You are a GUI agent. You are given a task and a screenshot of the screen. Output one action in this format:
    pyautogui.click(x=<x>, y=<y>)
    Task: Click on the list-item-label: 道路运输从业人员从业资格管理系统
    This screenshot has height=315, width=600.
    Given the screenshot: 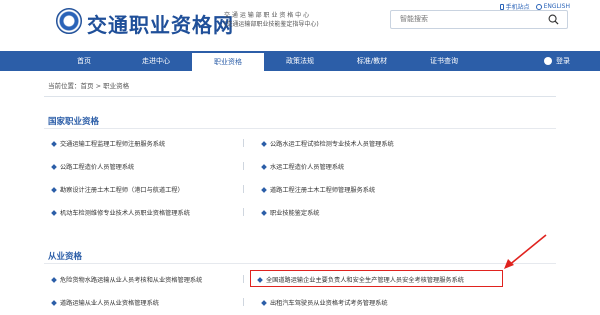 What is the action you would take?
    pyautogui.click(x=109, y=303)
    